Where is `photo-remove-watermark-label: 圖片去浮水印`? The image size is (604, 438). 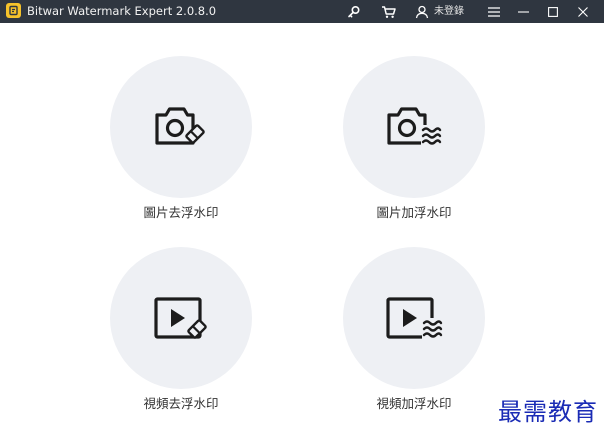
photo-remove-watermark-label: 圖片去浮水印 is located at coordinates (181, 212).